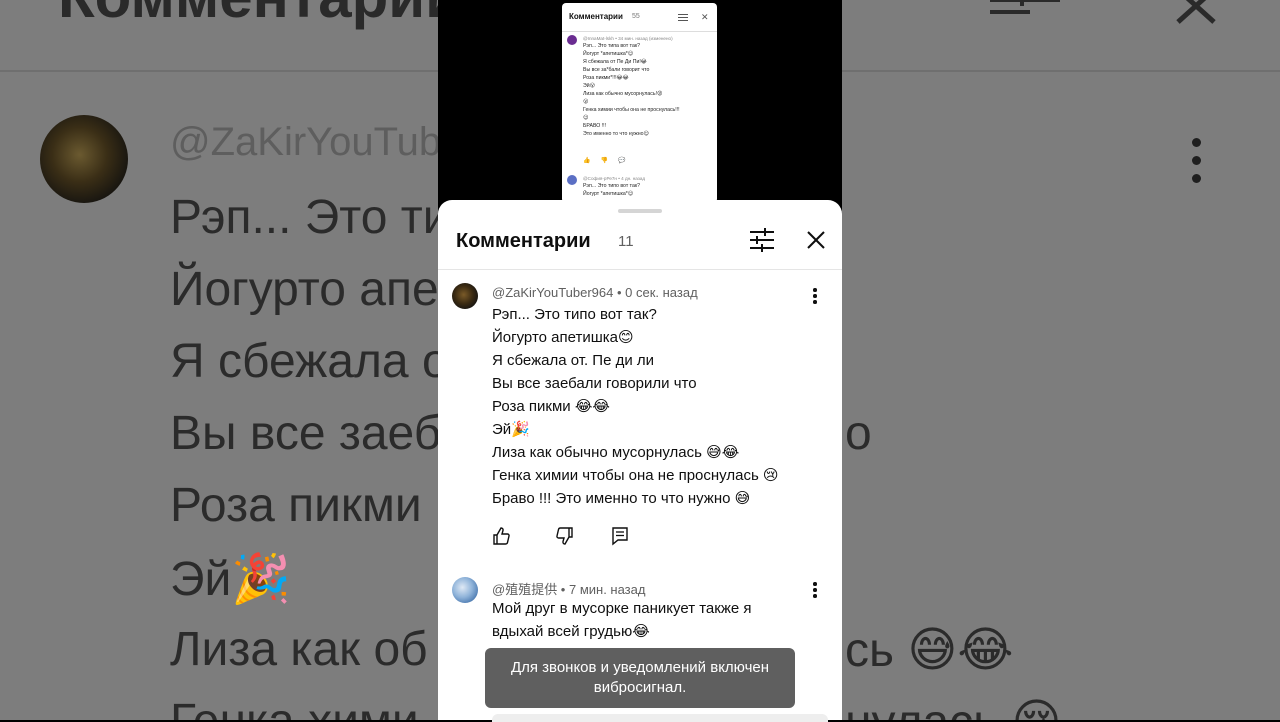 This screenshot has height=722, width=1280. I want to click on background-line: Йогурто апе, so click(304, 289).